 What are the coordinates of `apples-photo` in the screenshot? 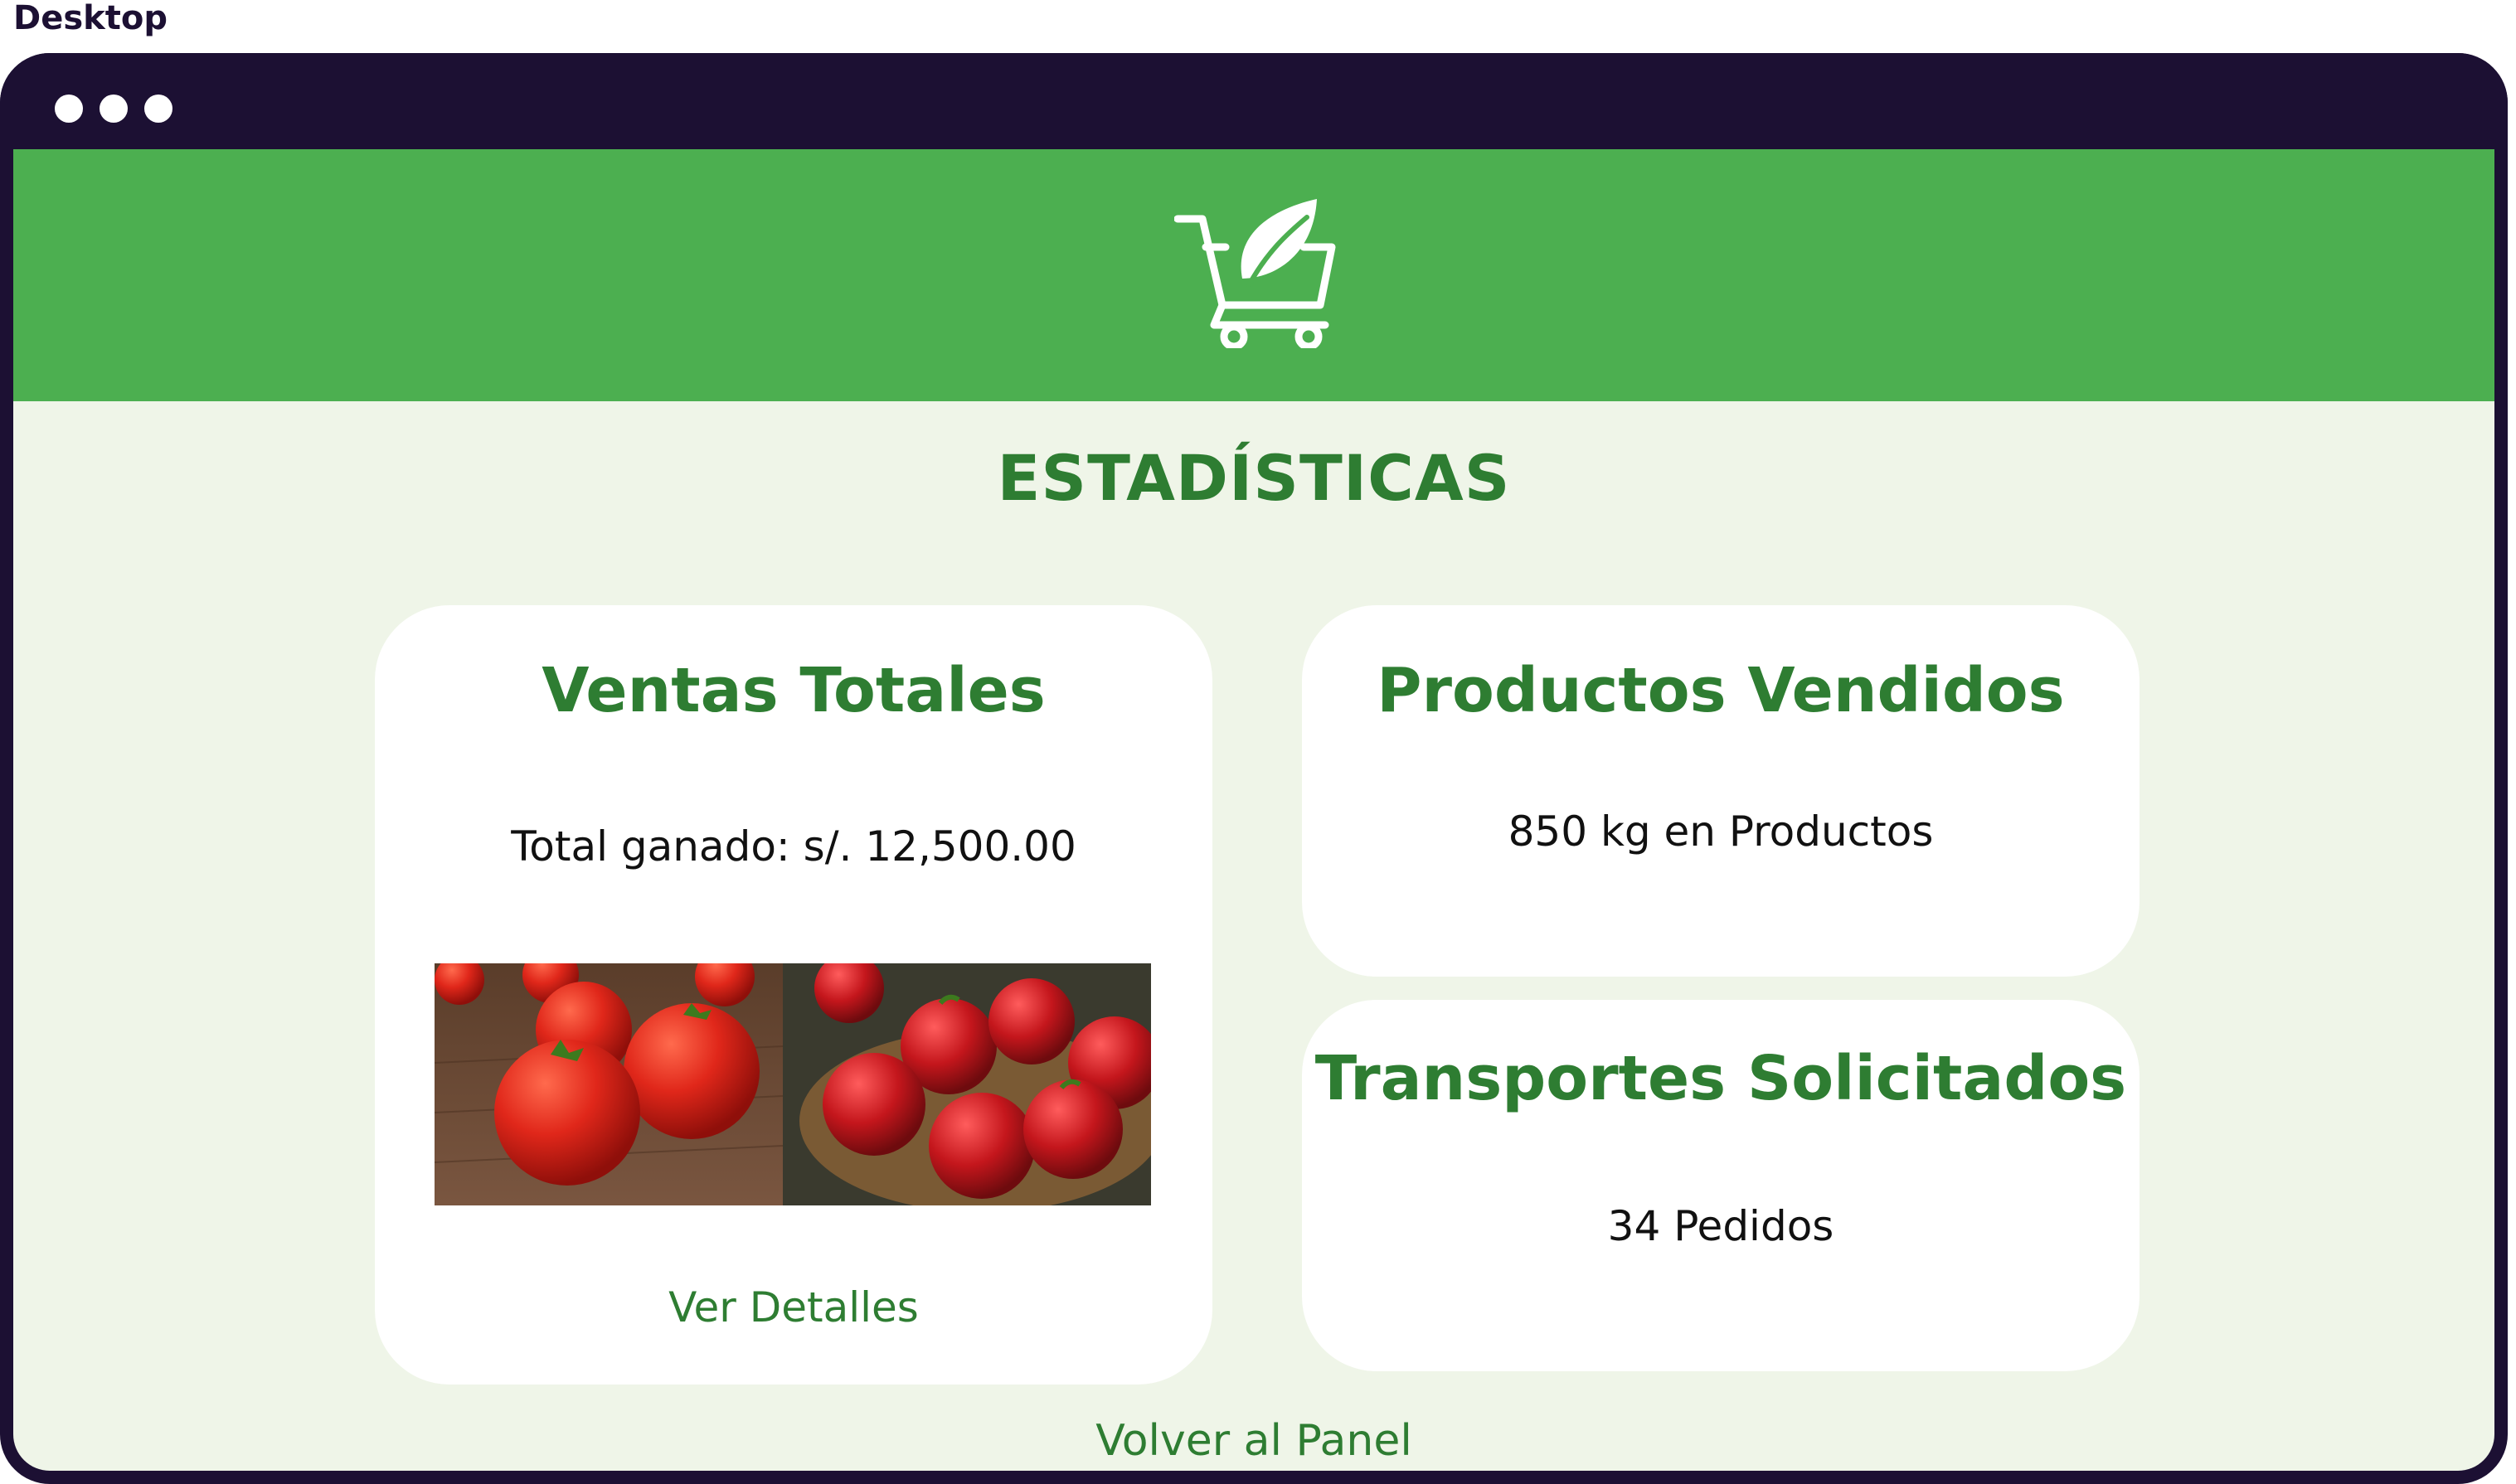 It's located at (967, 1084).